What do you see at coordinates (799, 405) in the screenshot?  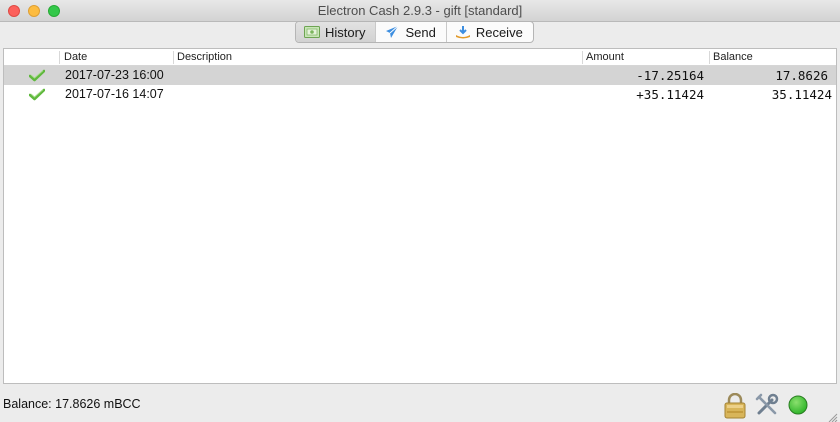 I see `network-status-icon` at bounding box center [799, 405].